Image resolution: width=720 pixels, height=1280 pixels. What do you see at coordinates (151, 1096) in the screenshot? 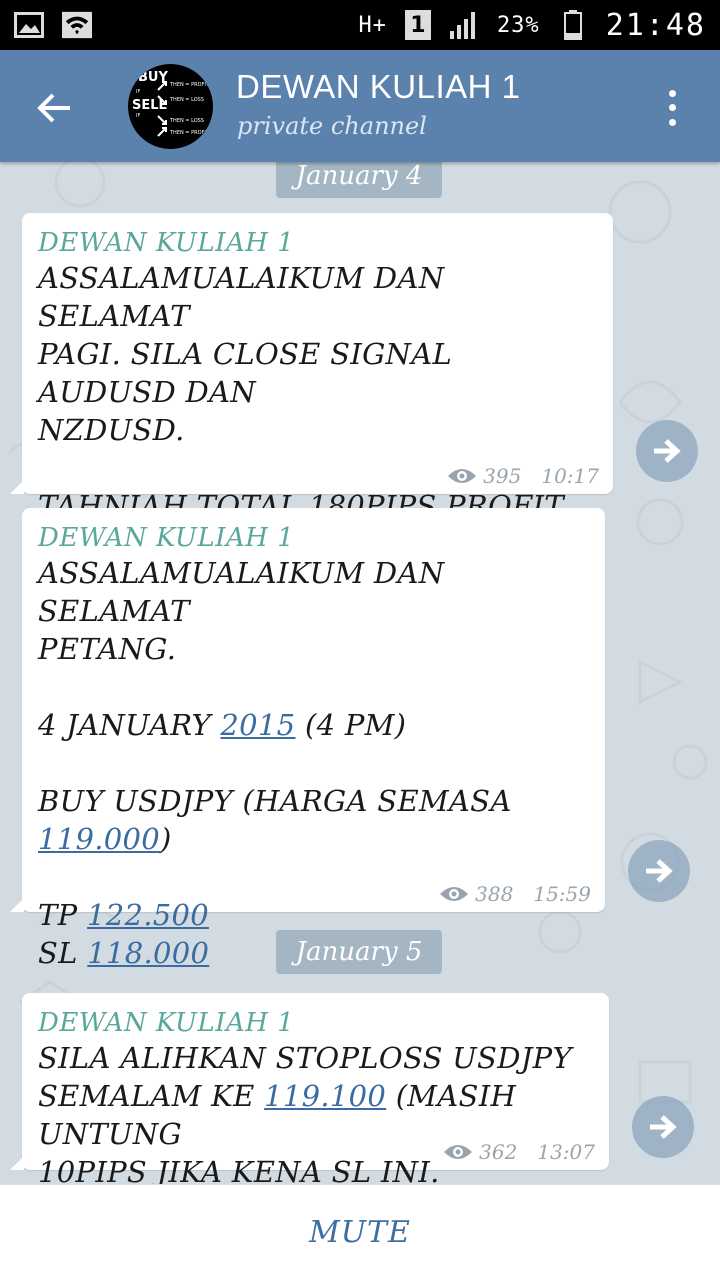
I see `message-line-text: SEMALAM KE` at bounding box center [151, 1096].